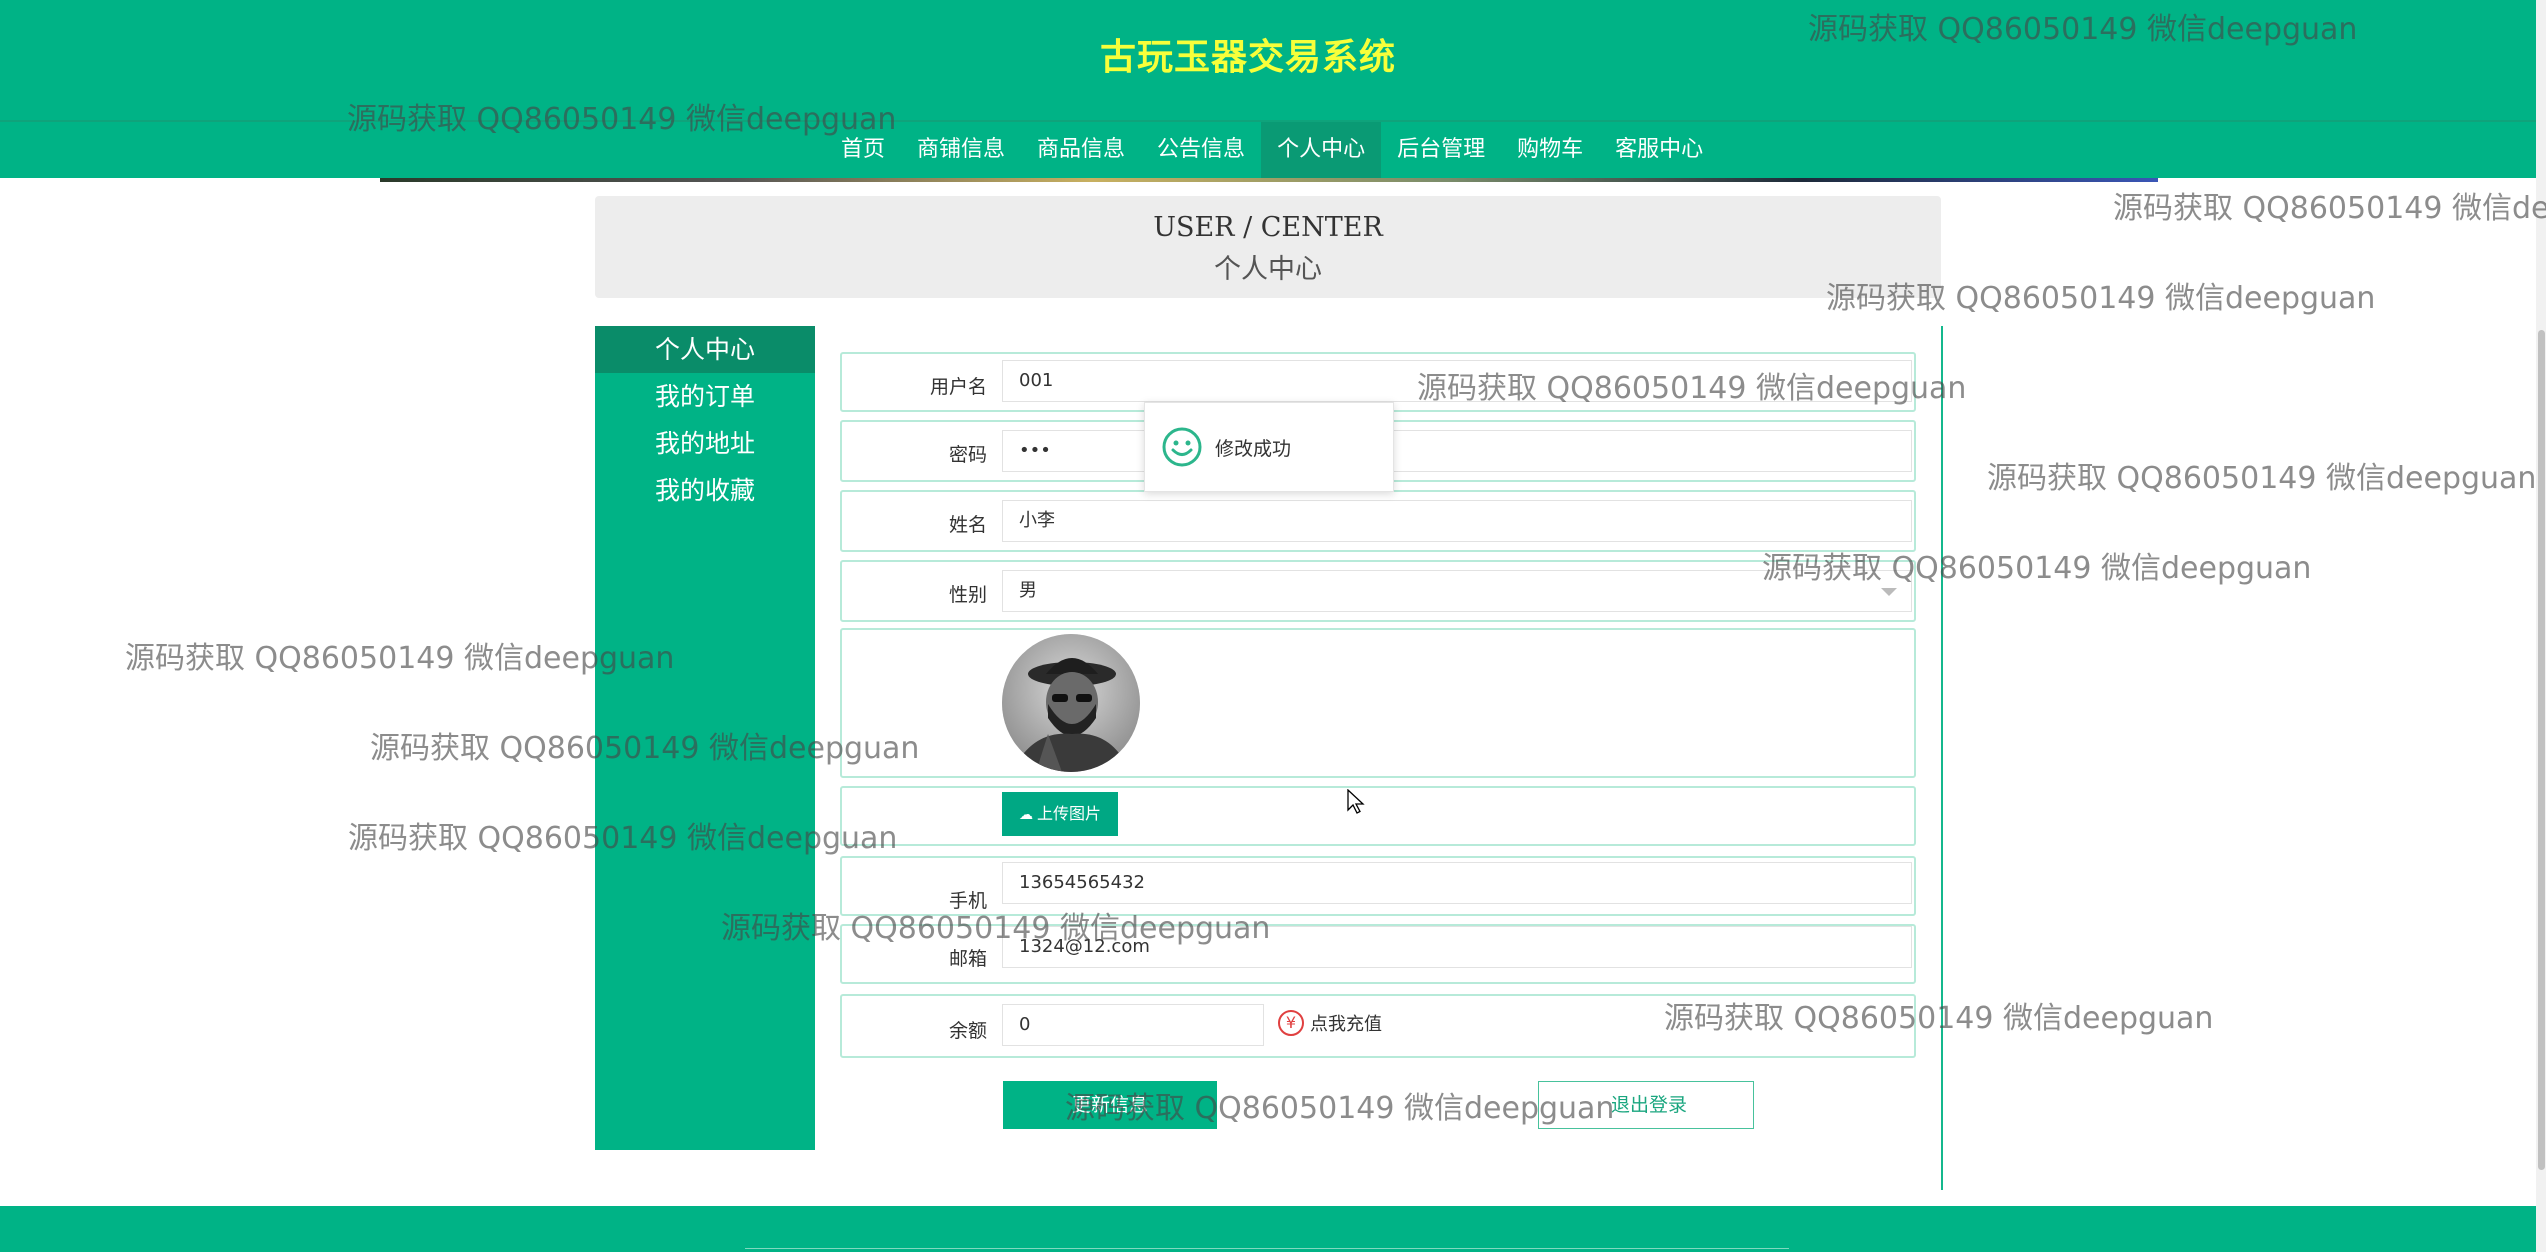 The image size is (2546, 1252). What do you see at coordinates (1267, 1248) in the screenshot?
I see `footer-divider` at bounding box center [1267, 1248].